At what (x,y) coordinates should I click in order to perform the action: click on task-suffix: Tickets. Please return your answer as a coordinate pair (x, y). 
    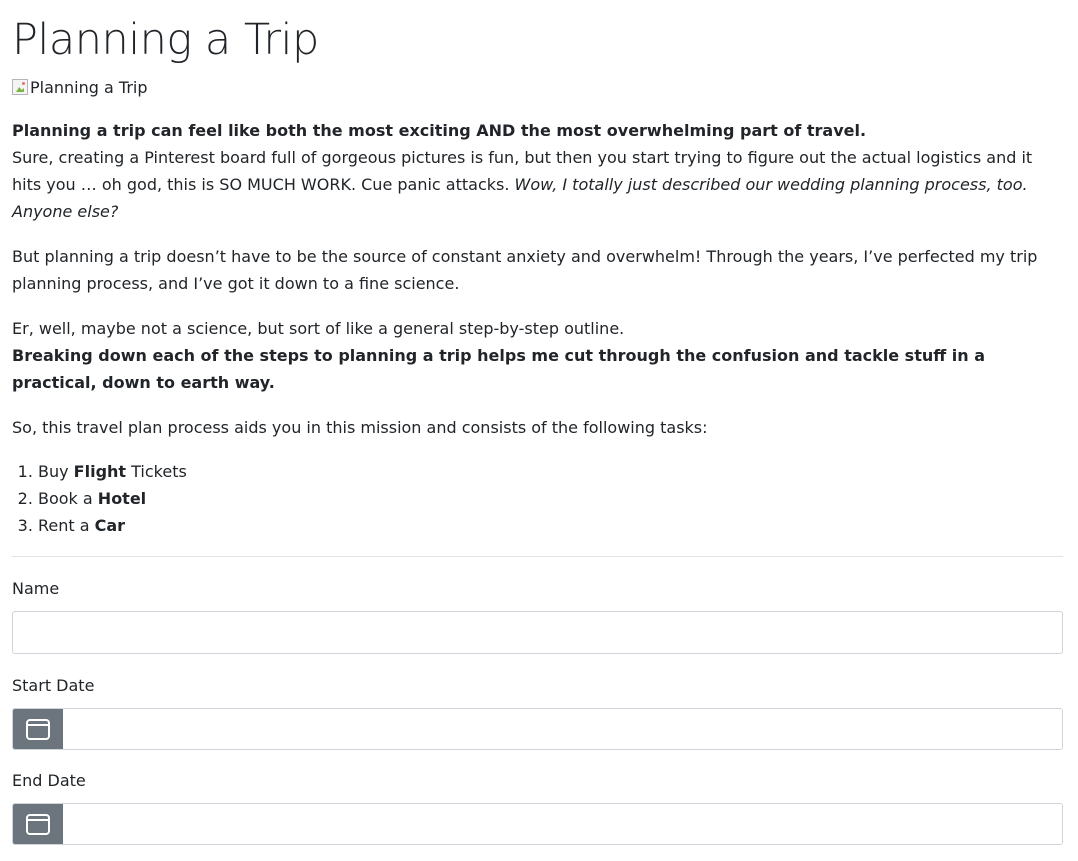
    Looking at the image, I should click on (156, 471).